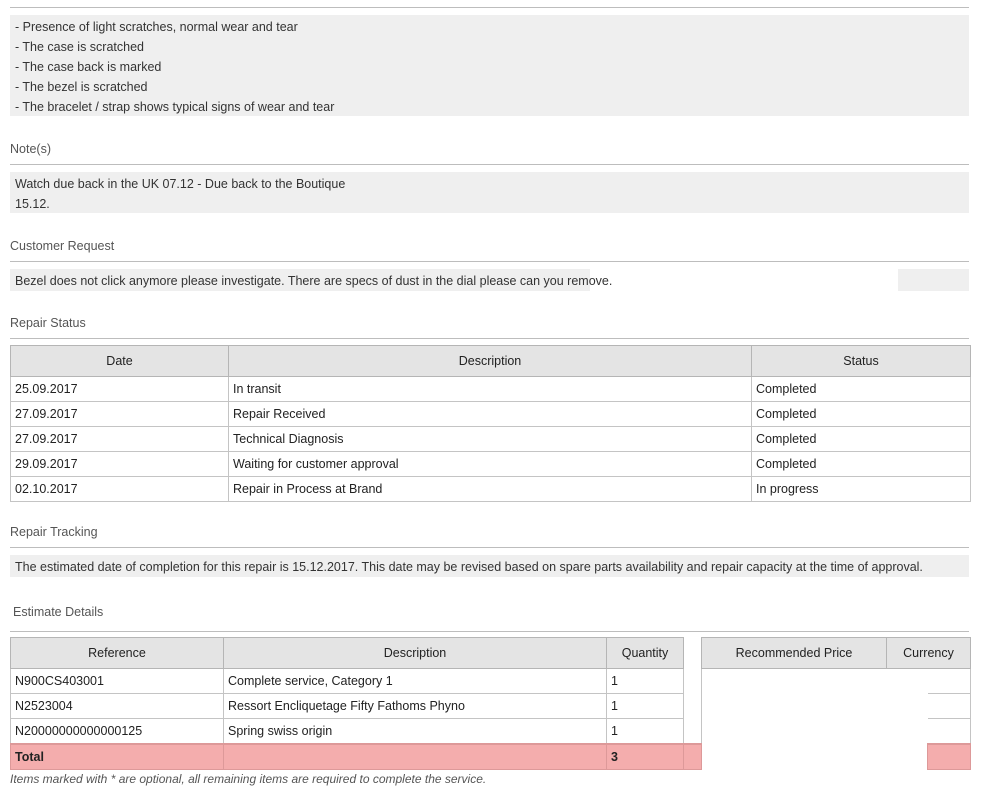 The height and width of the screenshot is (791, 990). I want to click on reference-cell: N20000000000000125, so click(117, 731).